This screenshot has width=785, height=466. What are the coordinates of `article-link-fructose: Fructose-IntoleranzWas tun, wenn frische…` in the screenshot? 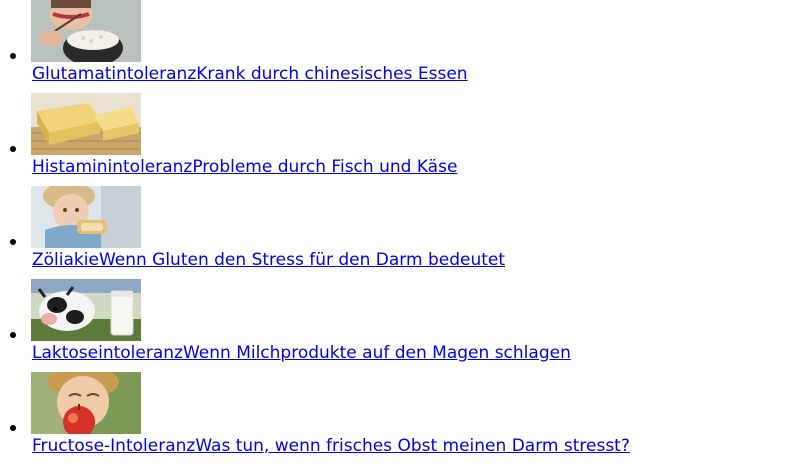 It's located at (331, 446).